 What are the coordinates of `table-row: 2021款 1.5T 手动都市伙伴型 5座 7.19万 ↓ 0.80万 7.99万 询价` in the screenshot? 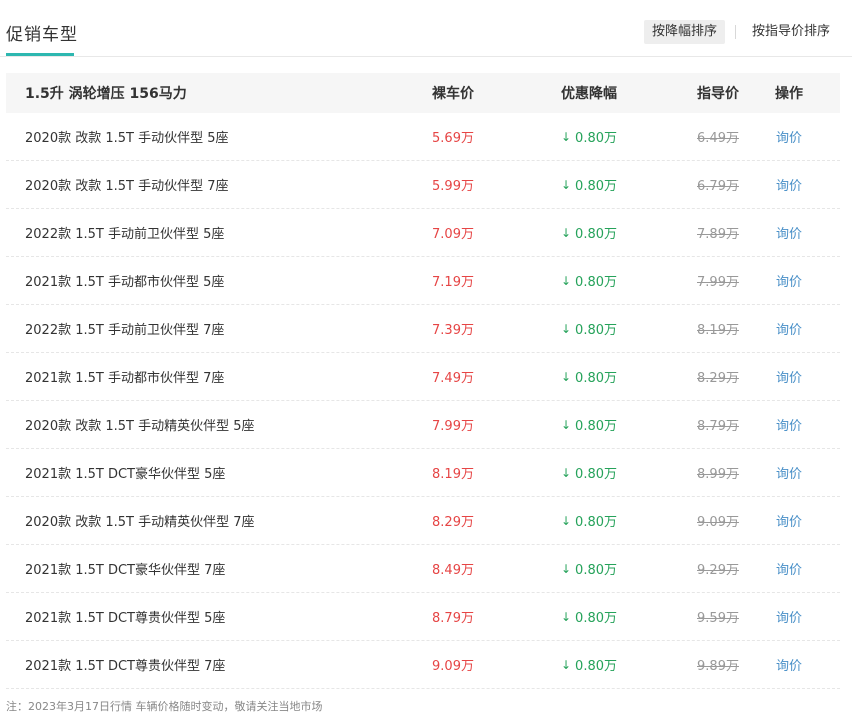 It's located at (423, 281).